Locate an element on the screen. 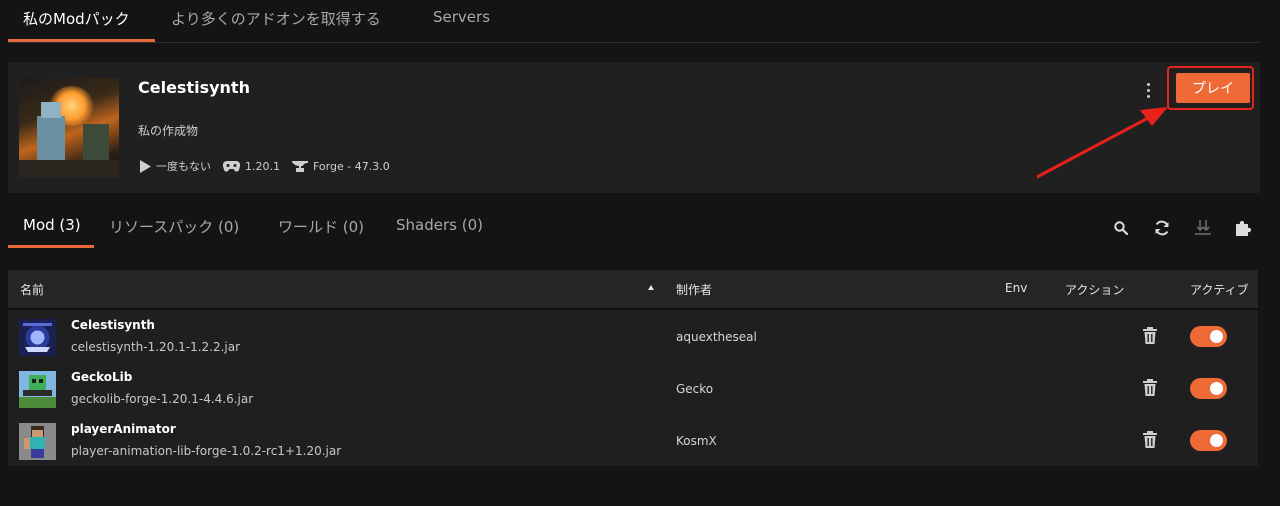  modpack-meta: 一度もない 1.20.1 Forge - 47.3.0 is located at coordinates (271, 166).